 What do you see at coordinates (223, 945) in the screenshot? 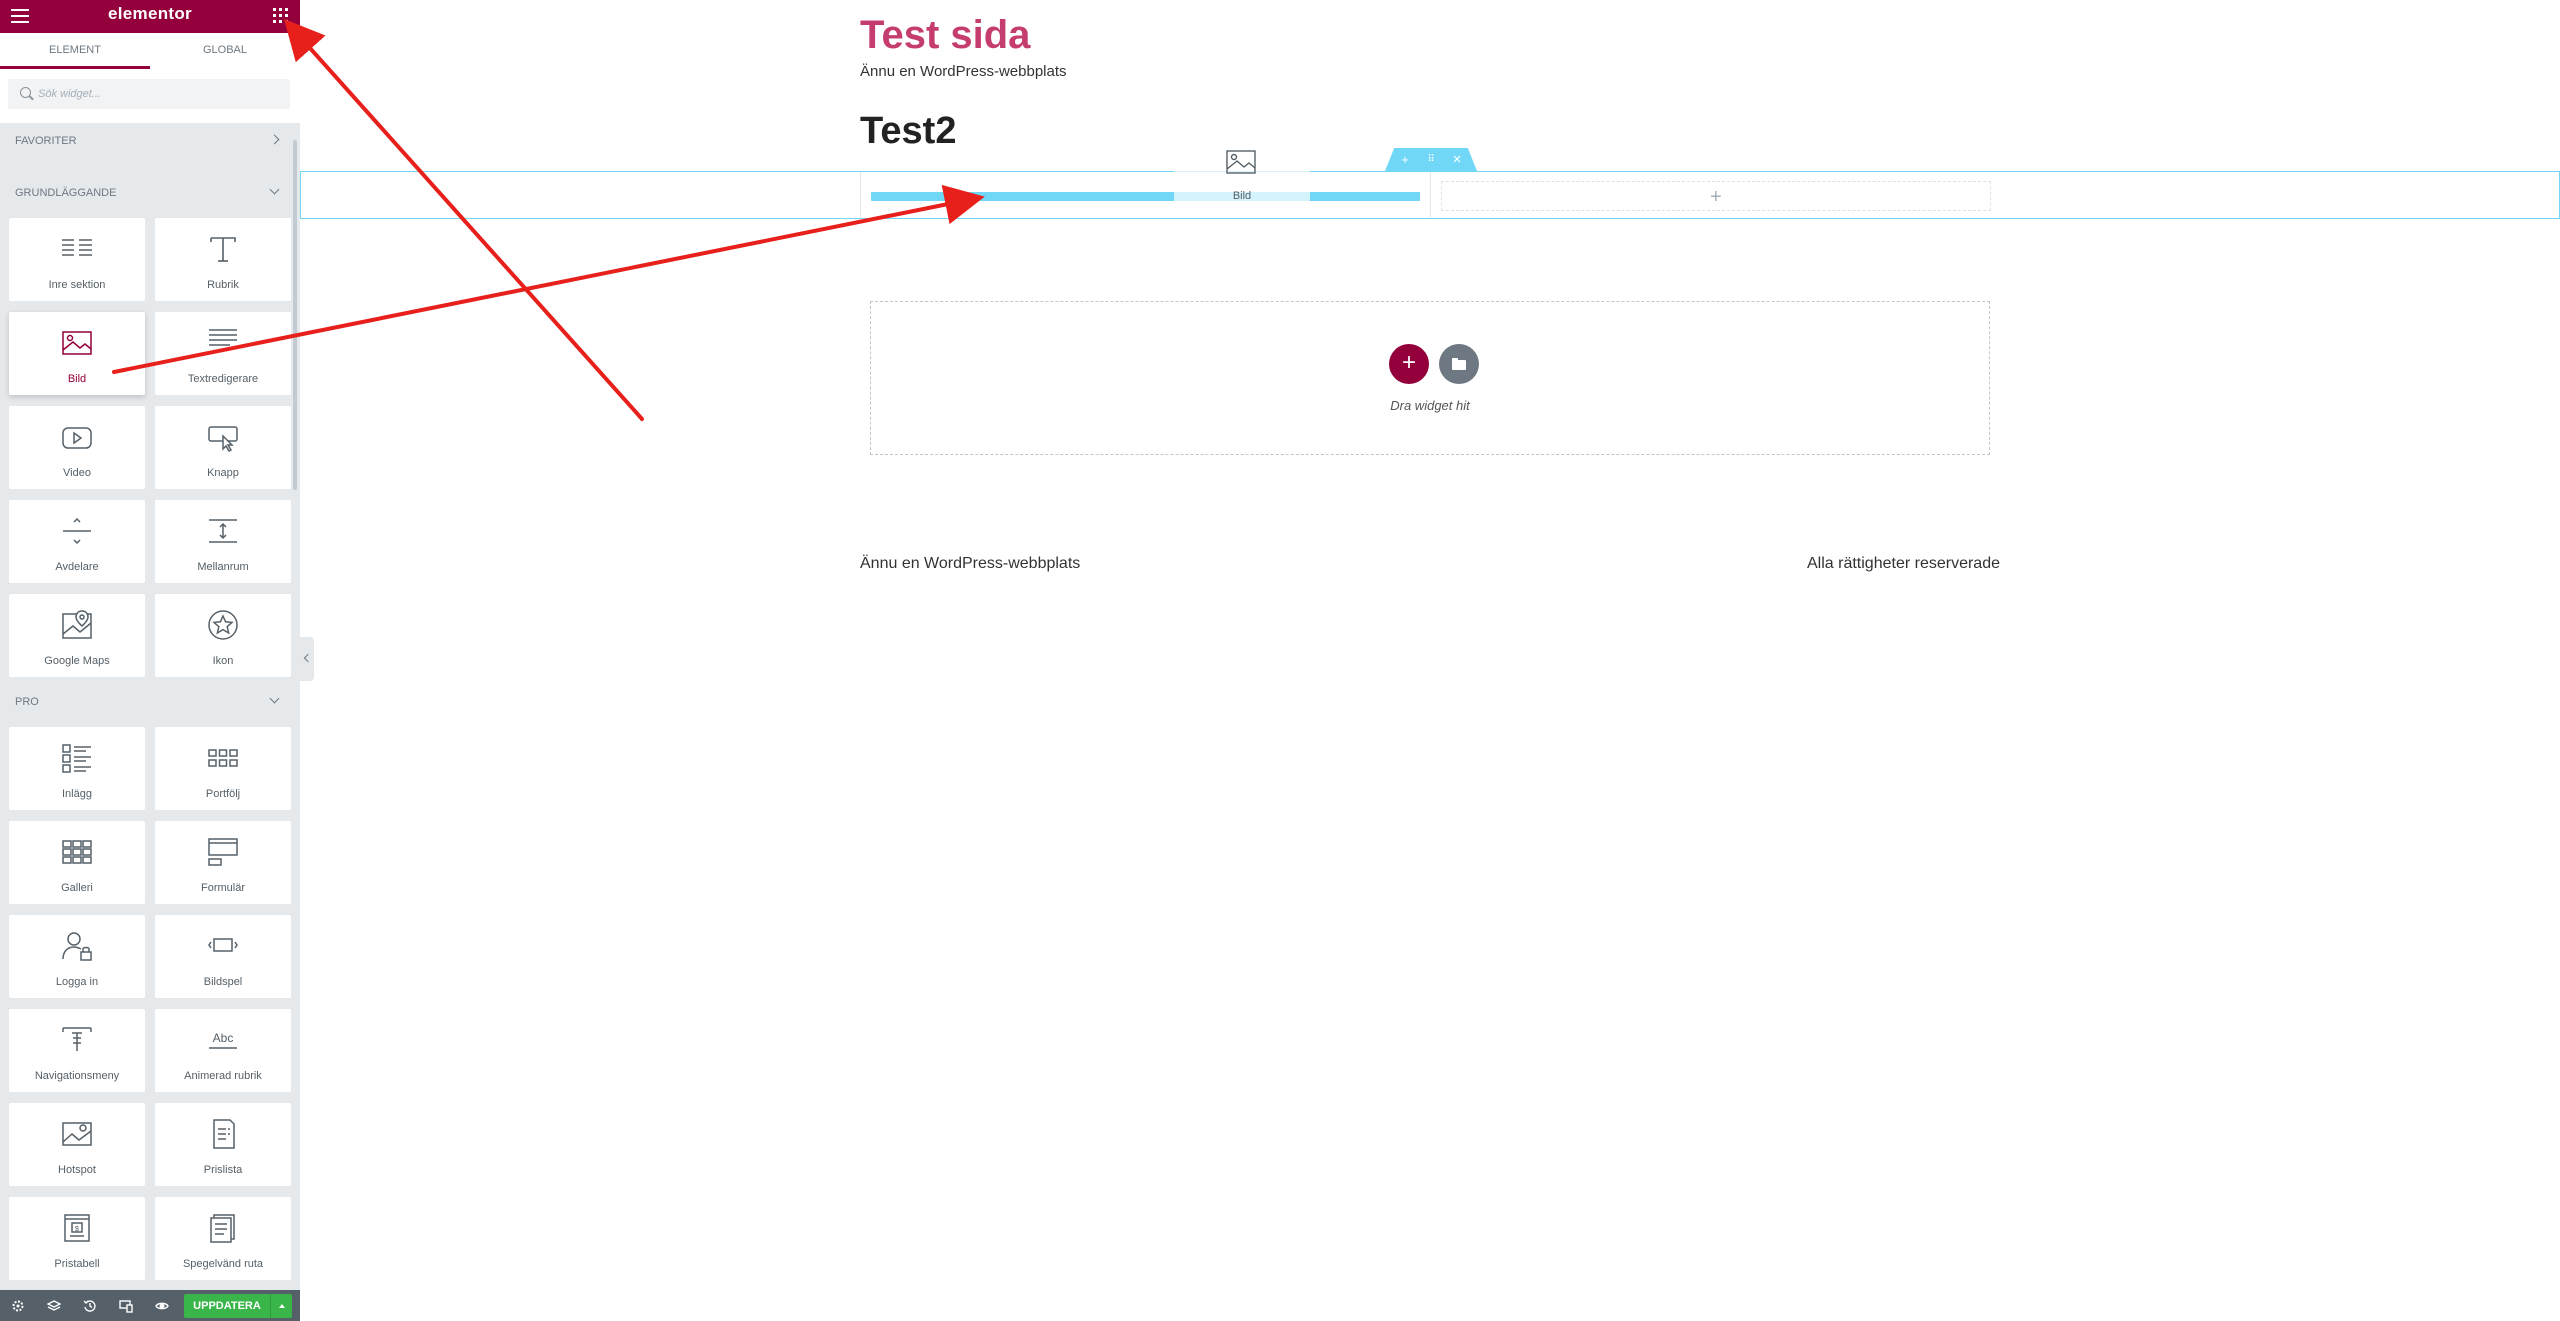
I see `slides-icon` at bounding box center [223, 945].